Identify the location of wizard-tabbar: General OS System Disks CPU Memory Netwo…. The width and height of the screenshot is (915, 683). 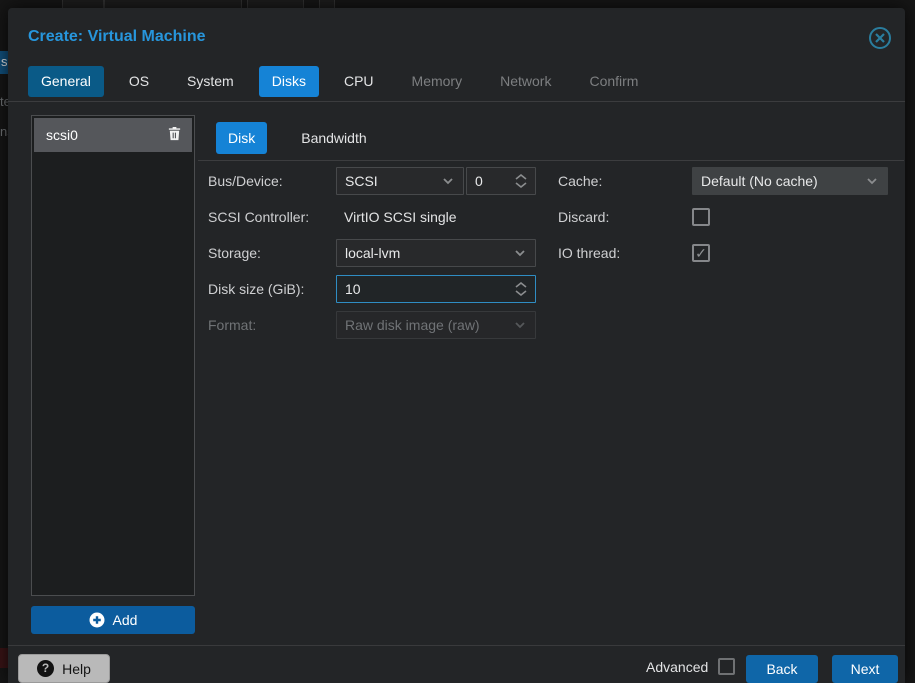
(339, 81).